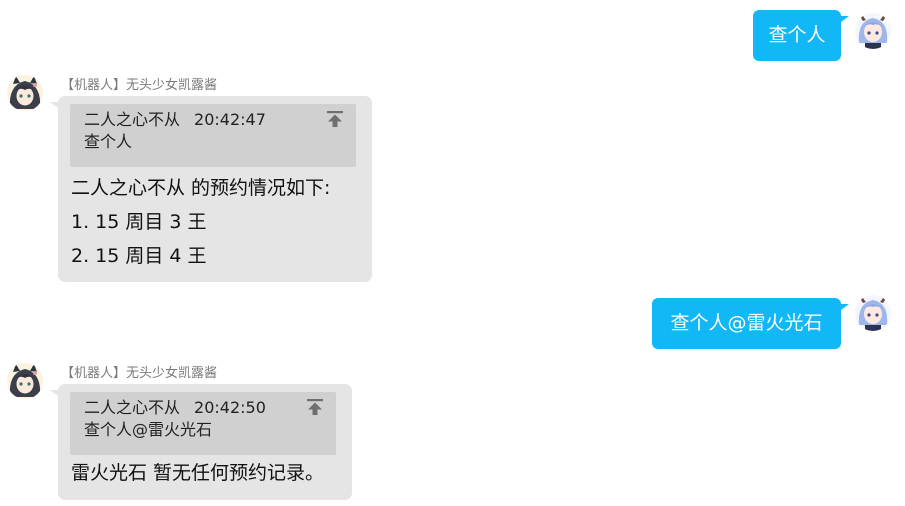 The width and height of the screenshot is (905, 506). What do you see at coordinates (148, 429) in the screenshot?
I see `quote-text: 查个人@雷火光石` at bounding box center [148, 429].